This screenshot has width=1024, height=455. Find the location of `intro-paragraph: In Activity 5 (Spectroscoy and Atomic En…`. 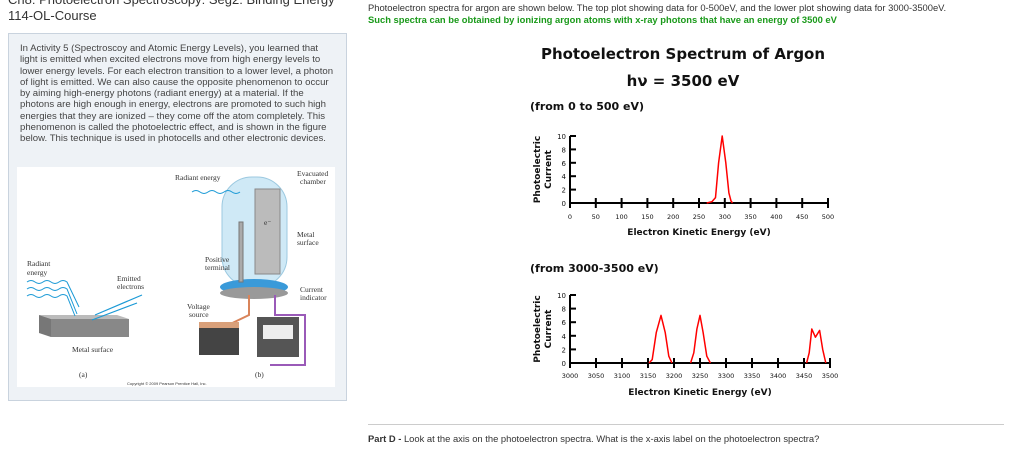

intro-paragraph: In Activity 5 (Spectroscoy and Atomic En… is located at coordinates (177, 94).